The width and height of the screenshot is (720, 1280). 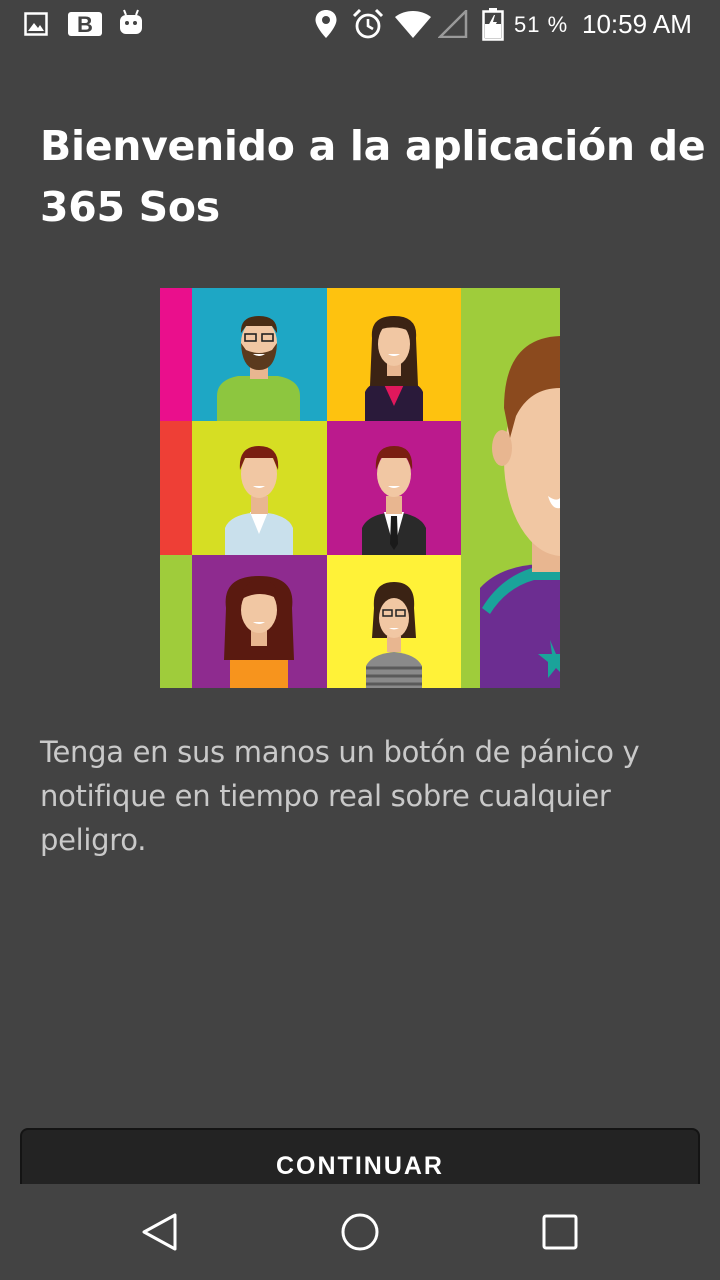 What do you see at coordinates (160, 1232) in the screenshot?
I see `back-icon` at bounding box center [160, 1232].